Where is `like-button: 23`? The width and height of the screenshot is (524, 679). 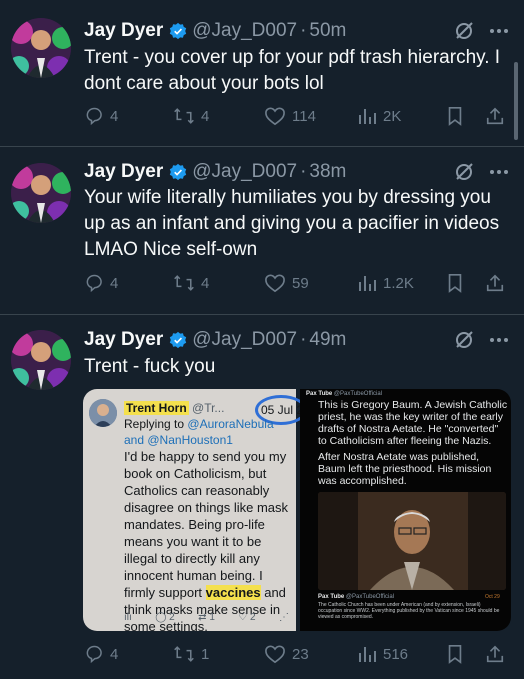 like-button: 23 is located at coordinates (286, 654).